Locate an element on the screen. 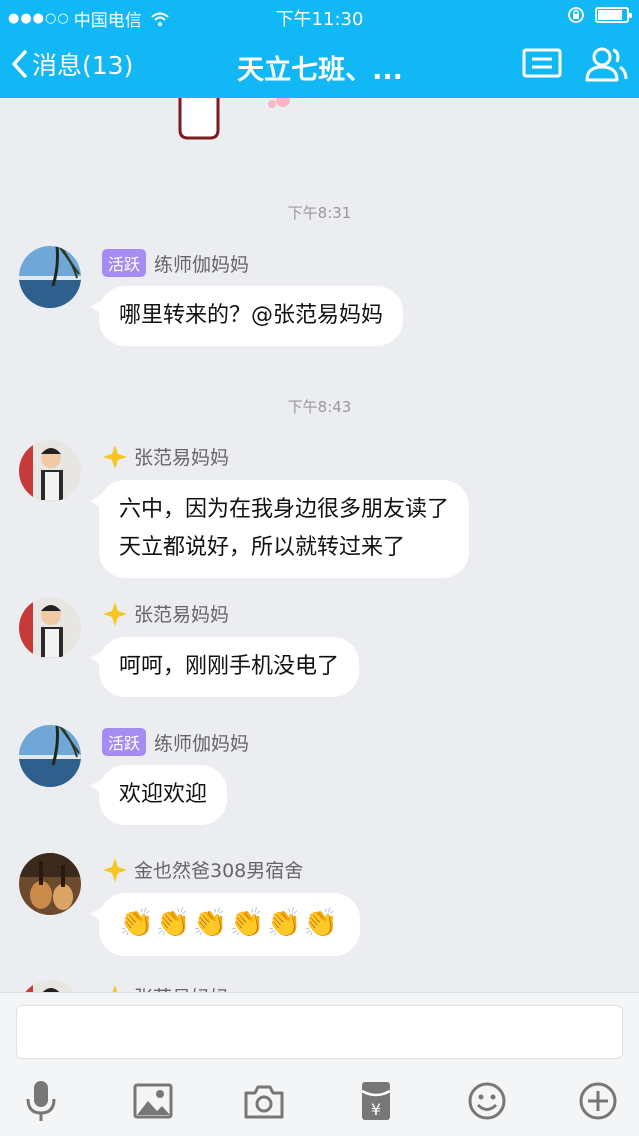  camera-button is located at coordinates (264, 1101).